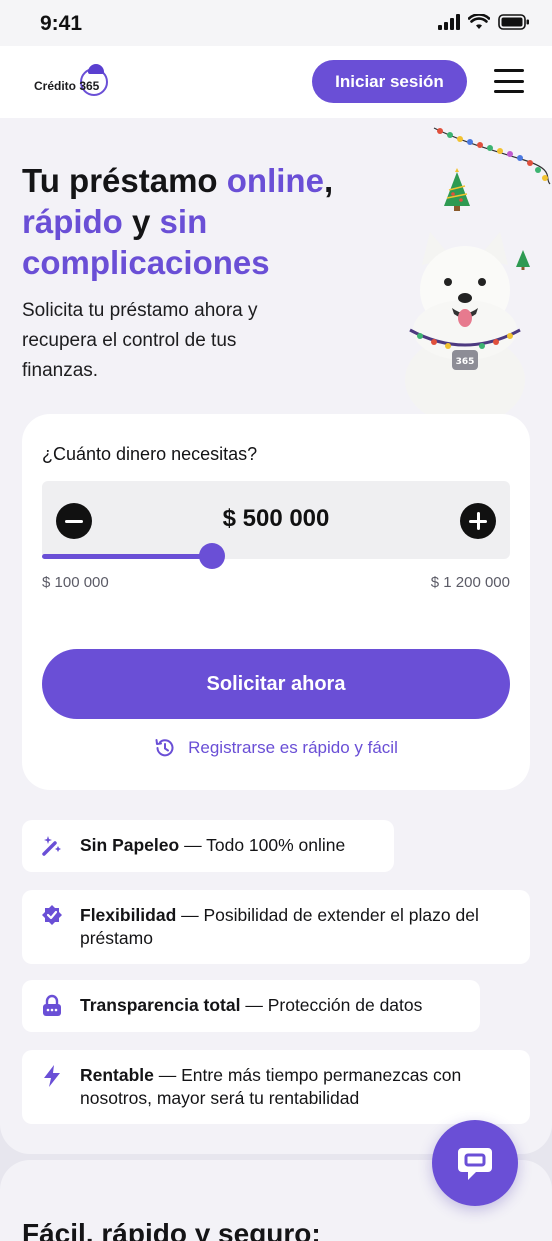  What do you see at coordinates (449, 22) in the screenshot?
I see `cellular-signal-icon` at bounding box center [449, 22].